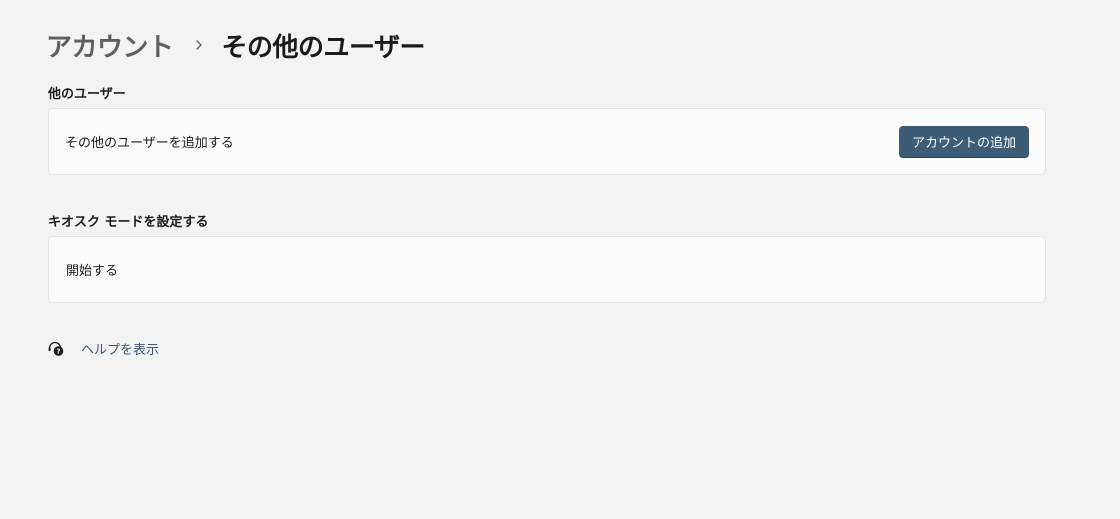  I want to click on kiosk-section-title: キオスク モードを設定する, so click(128, 222).